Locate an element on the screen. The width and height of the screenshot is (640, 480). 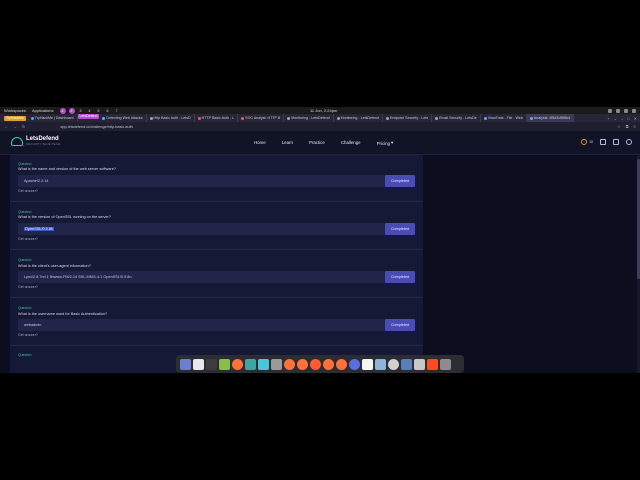
browser-tab: TryHackMe | Dashboard is located at coordinates (53, 118).